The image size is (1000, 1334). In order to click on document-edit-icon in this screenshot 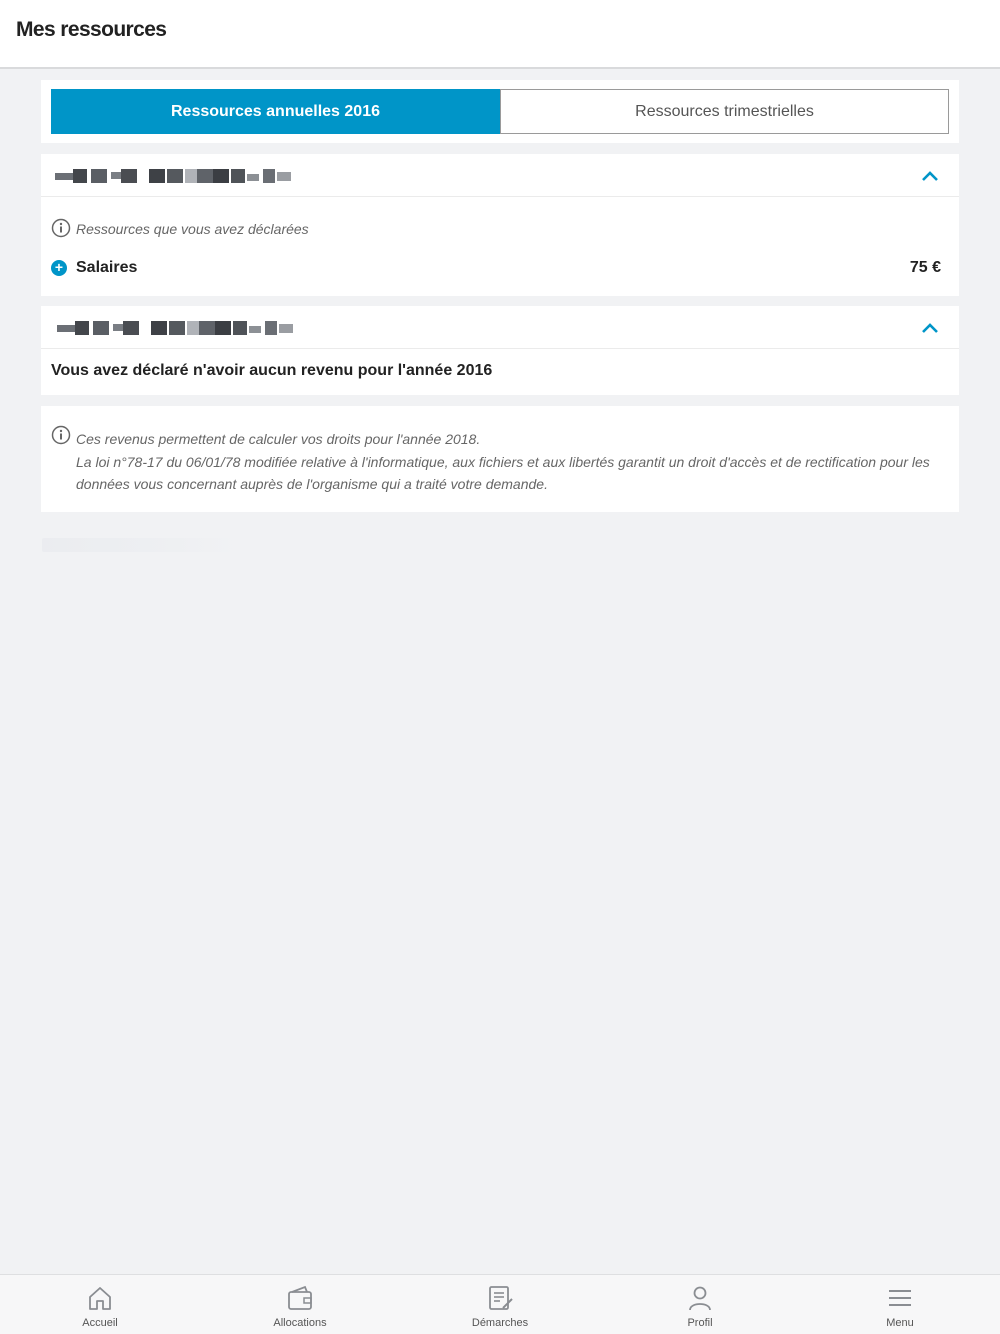, I will do `click(501, 1298)`.